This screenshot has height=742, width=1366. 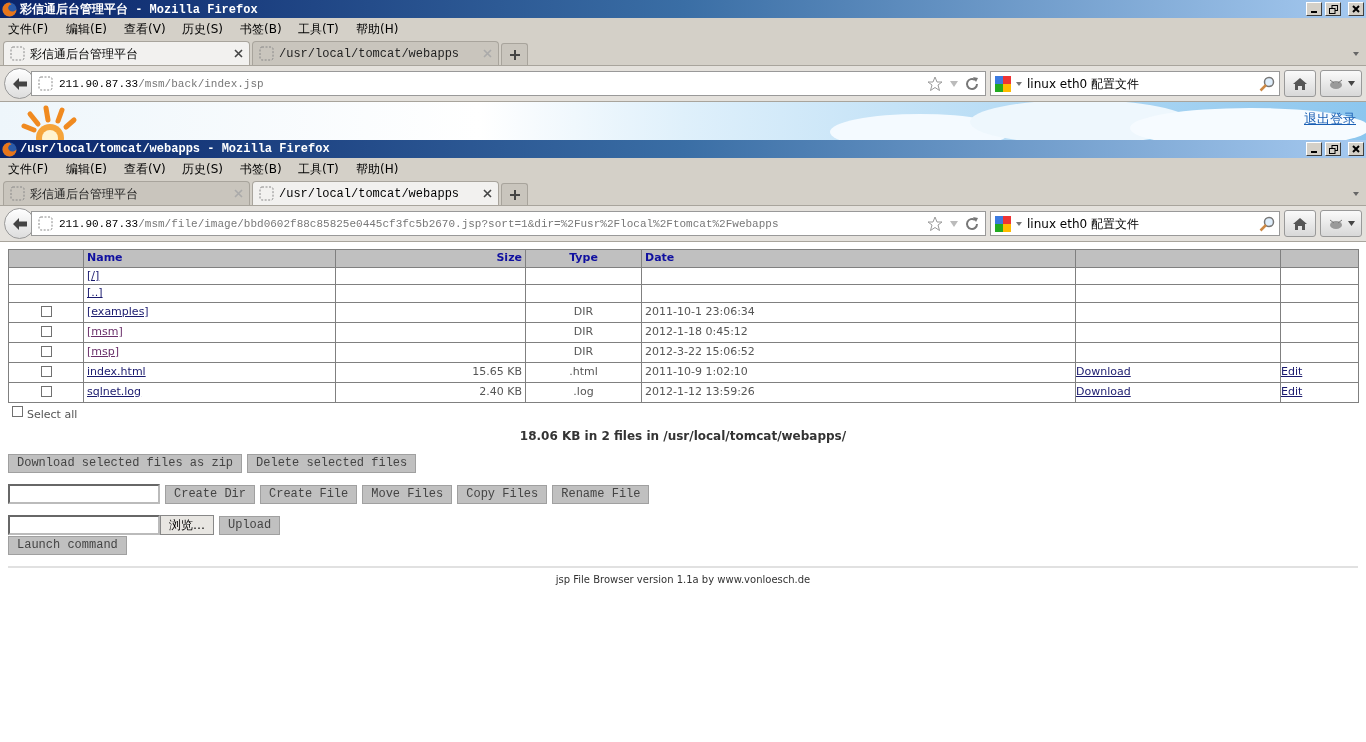 What do you see at coordinates (105, 331) in the screenshot?
I see `file-link: [msm]` at bounding box center [105, 331].